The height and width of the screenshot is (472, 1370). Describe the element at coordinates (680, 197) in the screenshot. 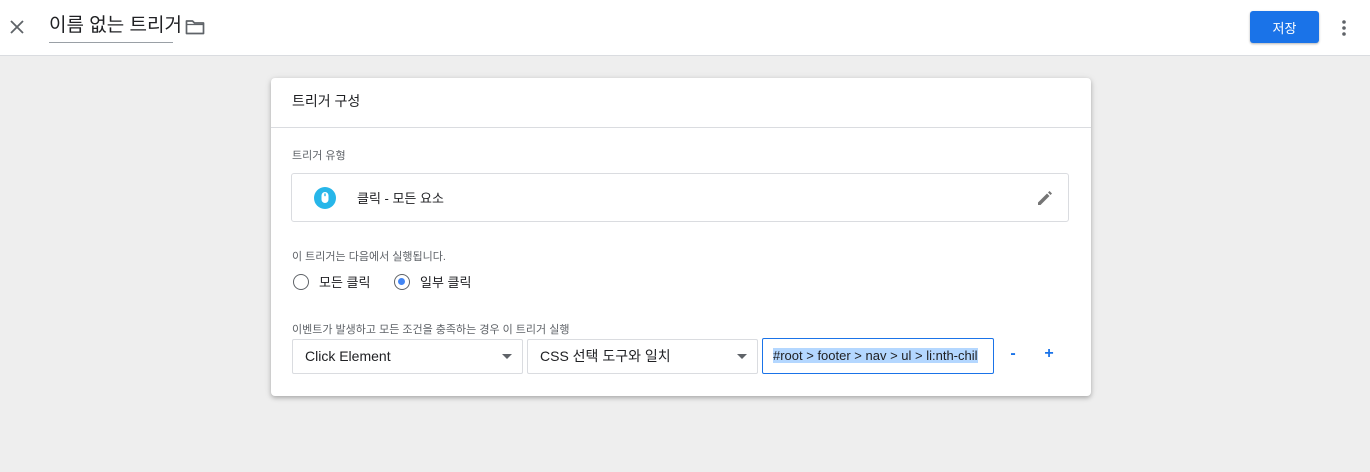

I see `trigger-type-selector: 클릭 - 모든 요소` at that location.